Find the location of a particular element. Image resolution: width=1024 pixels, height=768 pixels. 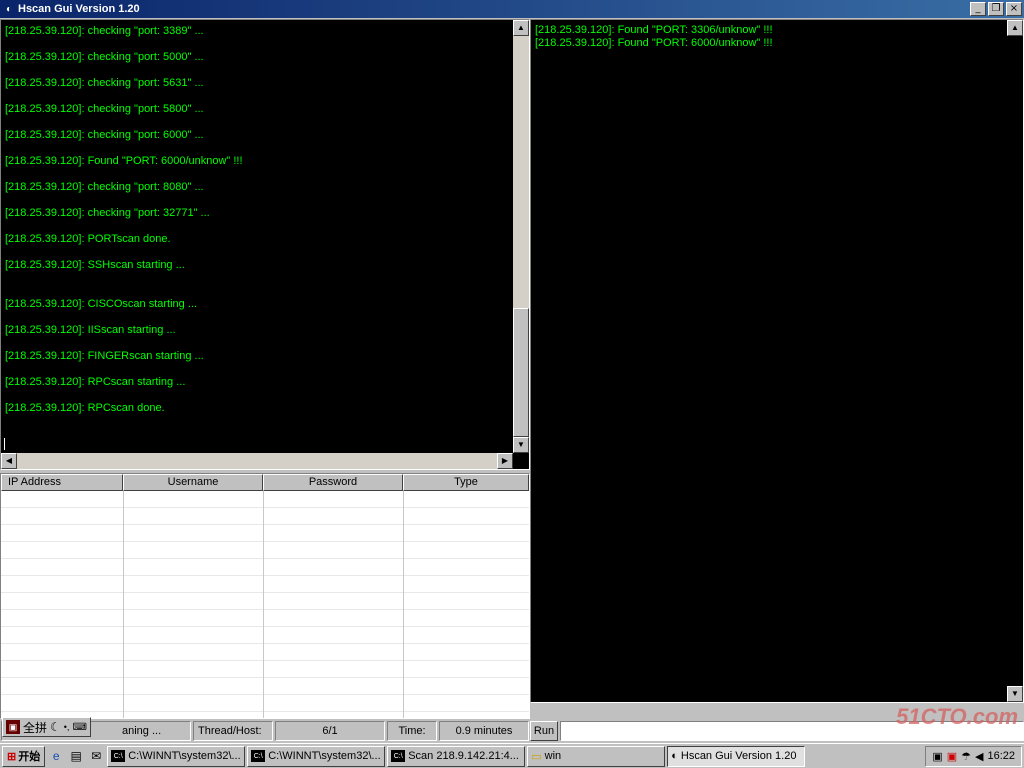

scroll-right-arrow-icon: ▶ is located at coordinates (505, 461).